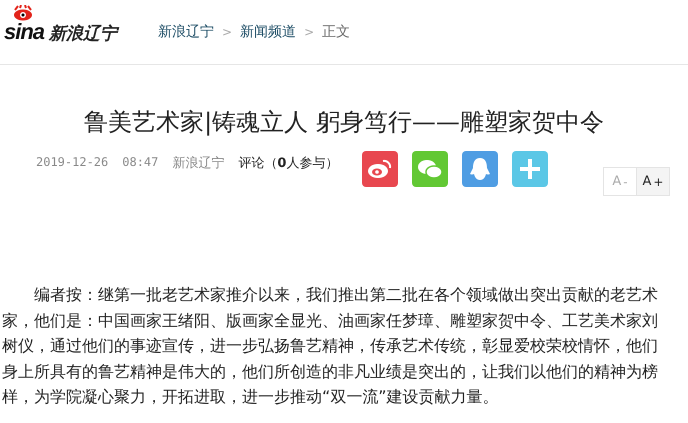 The image size is (688, 423). What do you see at coordinates (268, 32) in the screenshot?
I see `breadcrumb-item: 新闻频道` at bounding box center [268, 32].